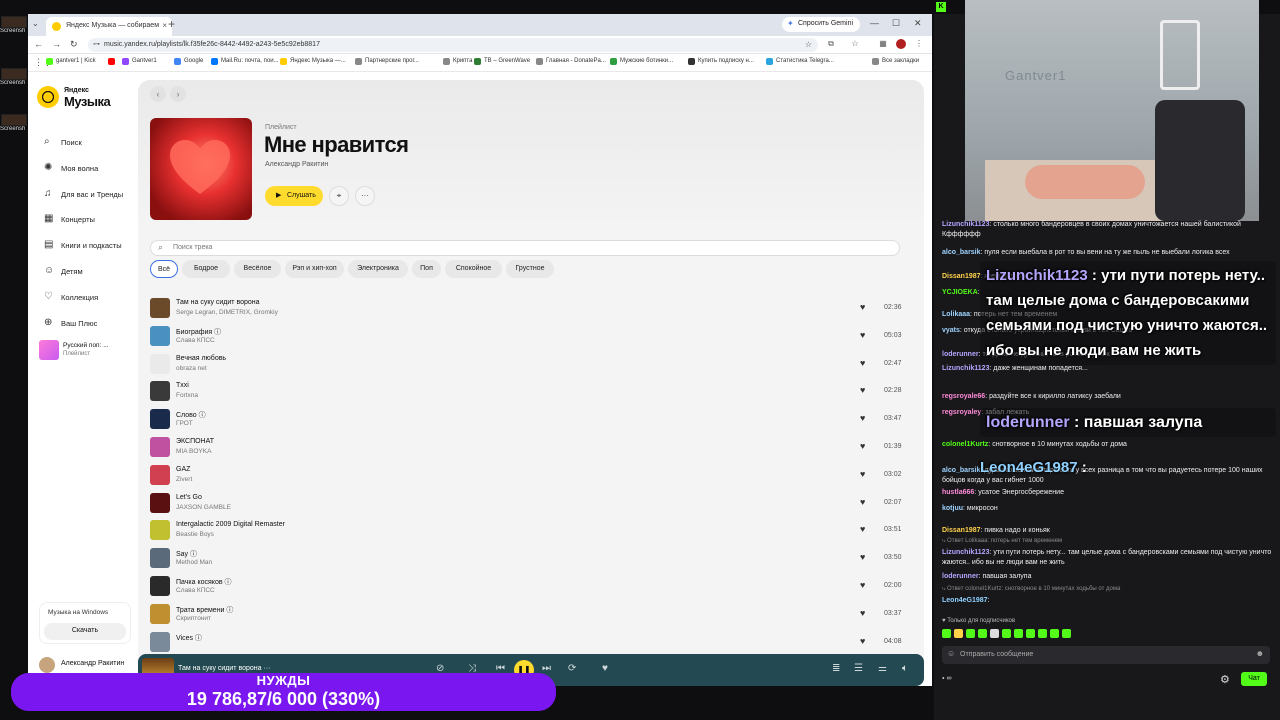  What do you see at coordinates (831, 44) in the screenshot?
I see `extension-icon: ⧉` at bounding box center [831, 44].